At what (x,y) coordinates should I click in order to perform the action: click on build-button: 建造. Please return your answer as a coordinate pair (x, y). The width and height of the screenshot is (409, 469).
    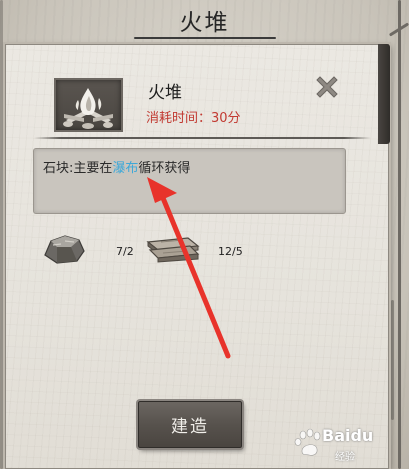
    Looking at the image, I should click on (190, 424).